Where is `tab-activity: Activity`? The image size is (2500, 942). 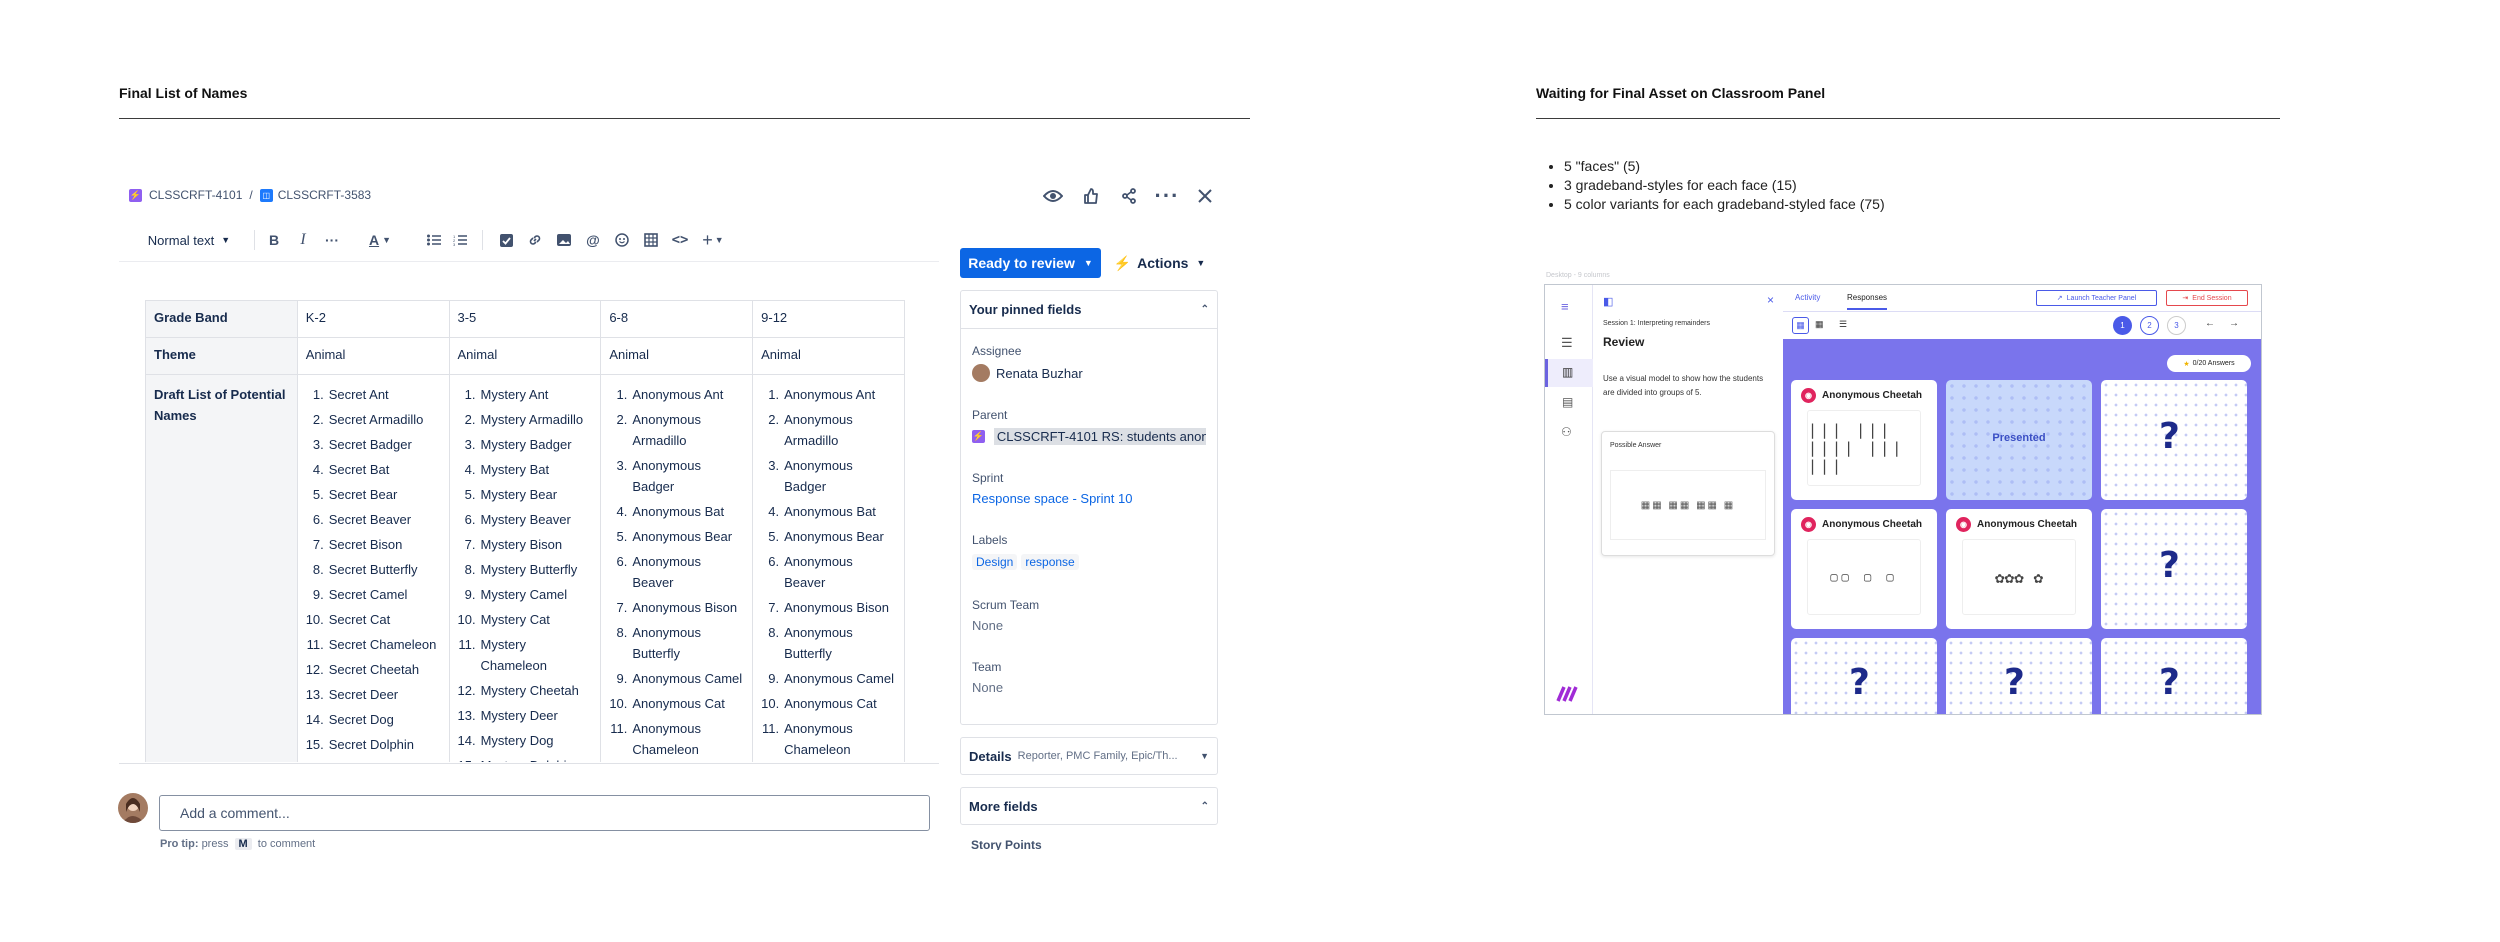
tab-activity: Activity is located at coordinates (1807, 297).